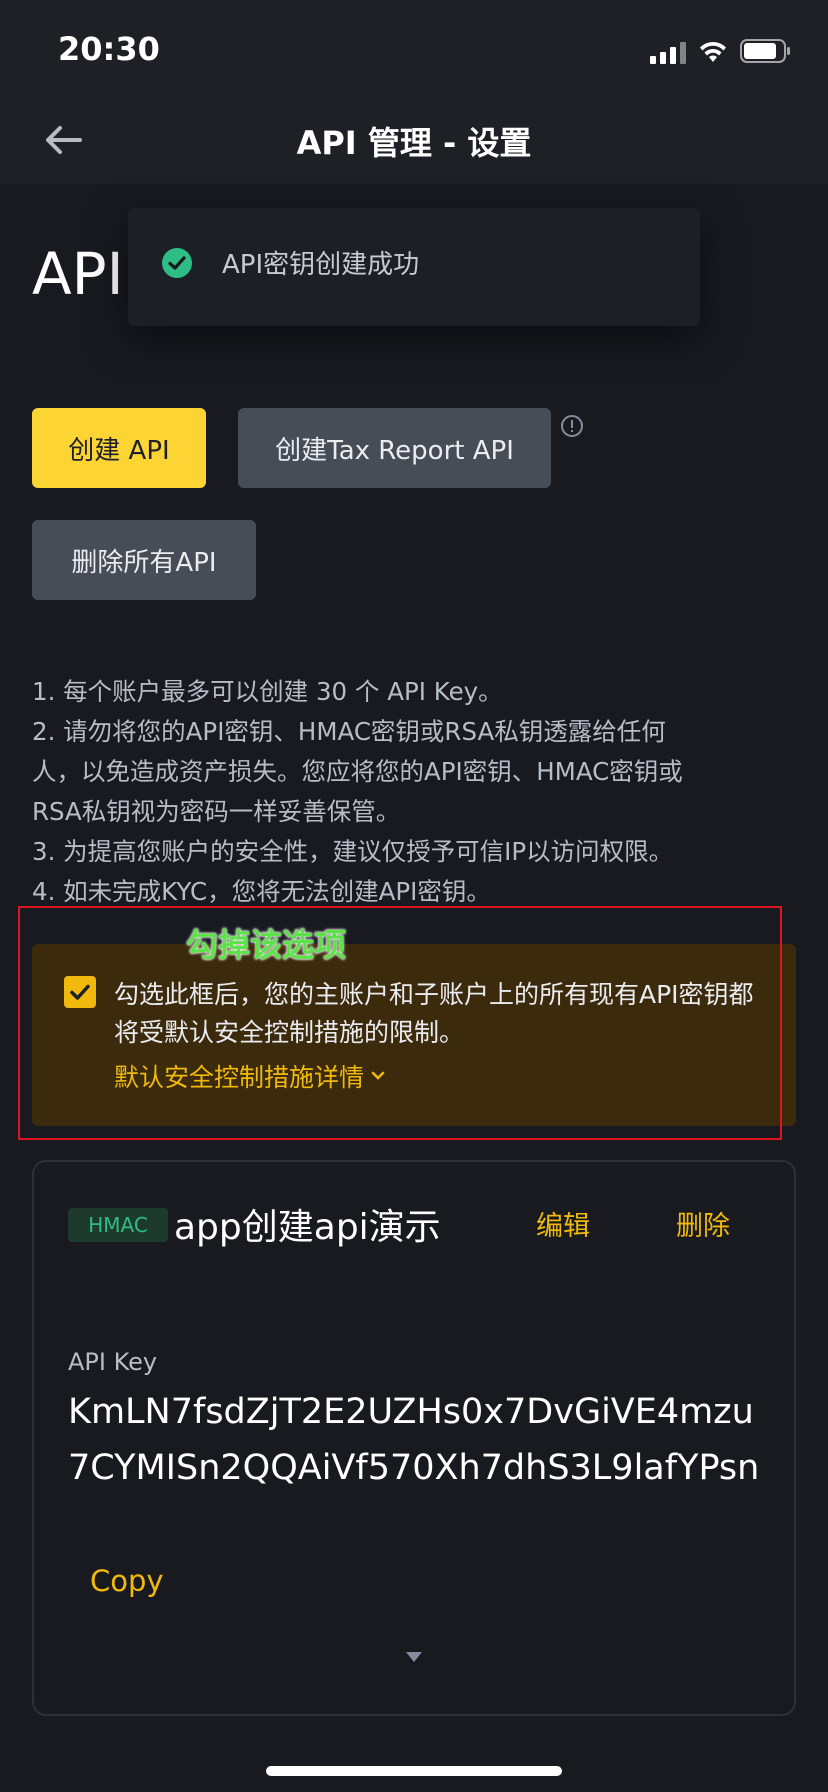 The height and width of the screenshot is (1792, 828). What do you see at coordinates (765, 51) in the screenshot?
I see `battery-icon` at bounding box center [765, 51].